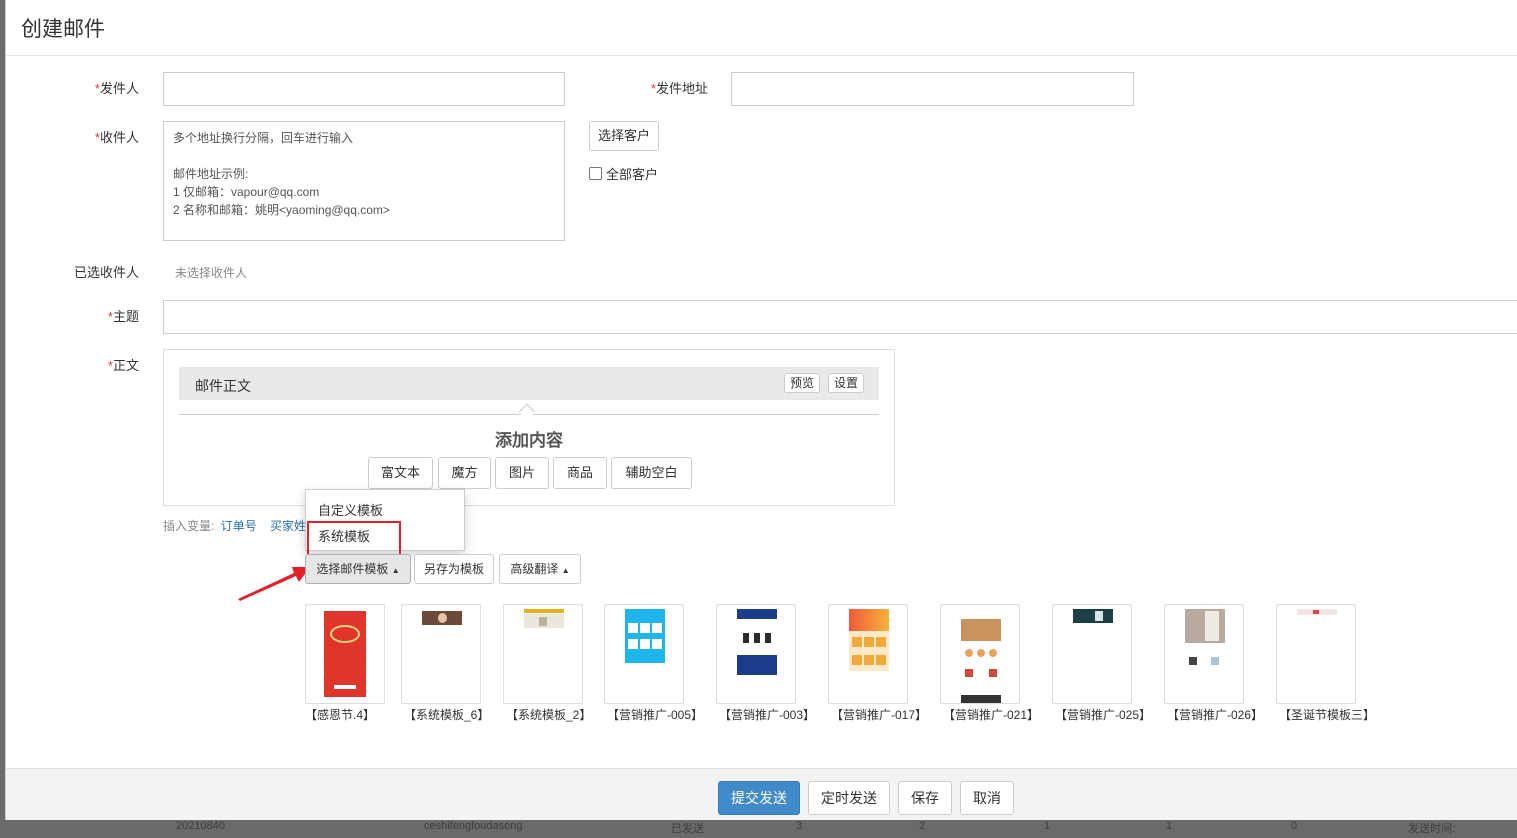 The height and width of the screenshot is (838, 1517). I want to click on dialog-title: 创建邮件, so click(63, 29).